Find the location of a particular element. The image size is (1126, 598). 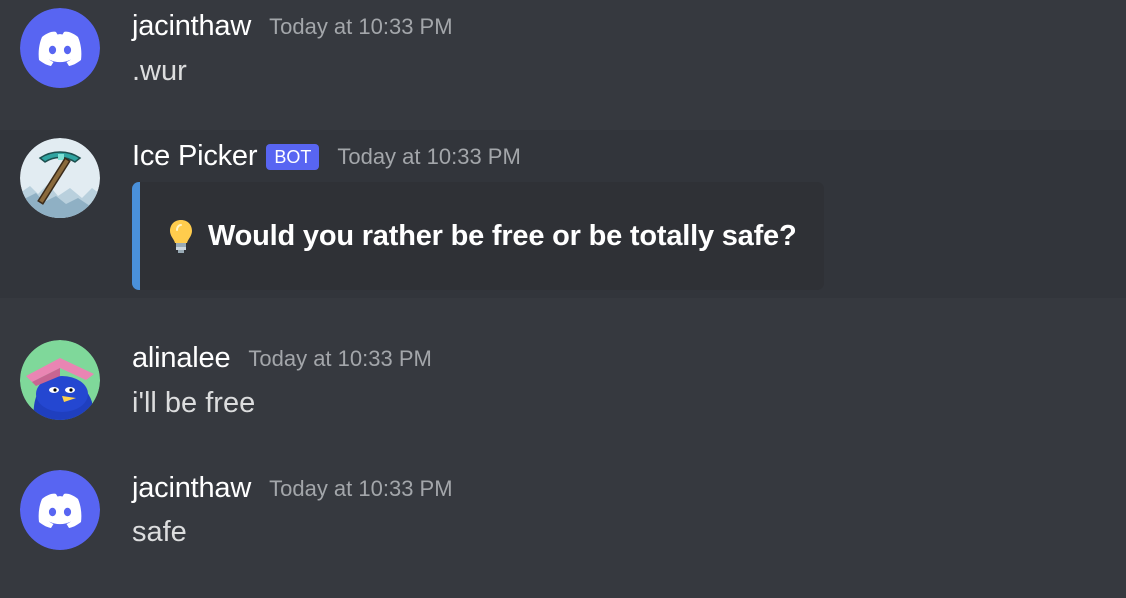

bot-avatar is located at coordinates (60, 178).